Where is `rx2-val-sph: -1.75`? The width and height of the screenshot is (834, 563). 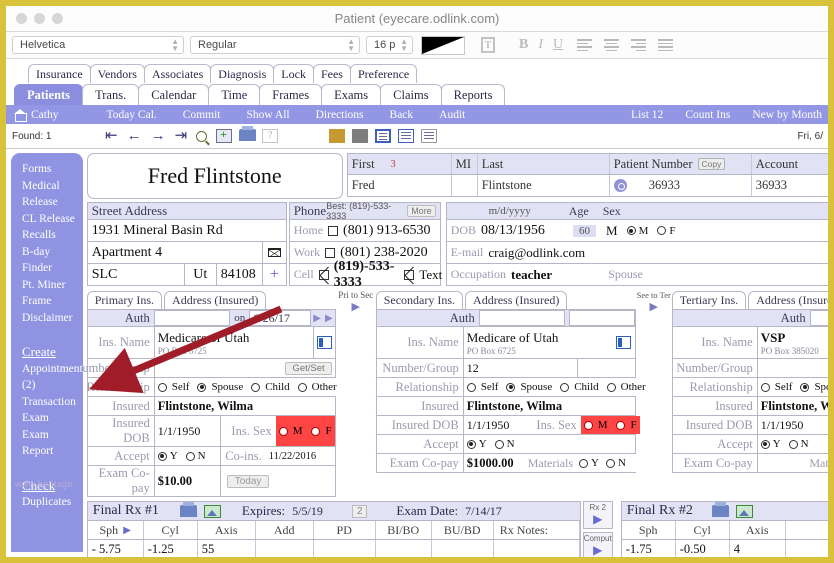 rx2-val-sph: -1.75 is located at coordinates (649, 548).